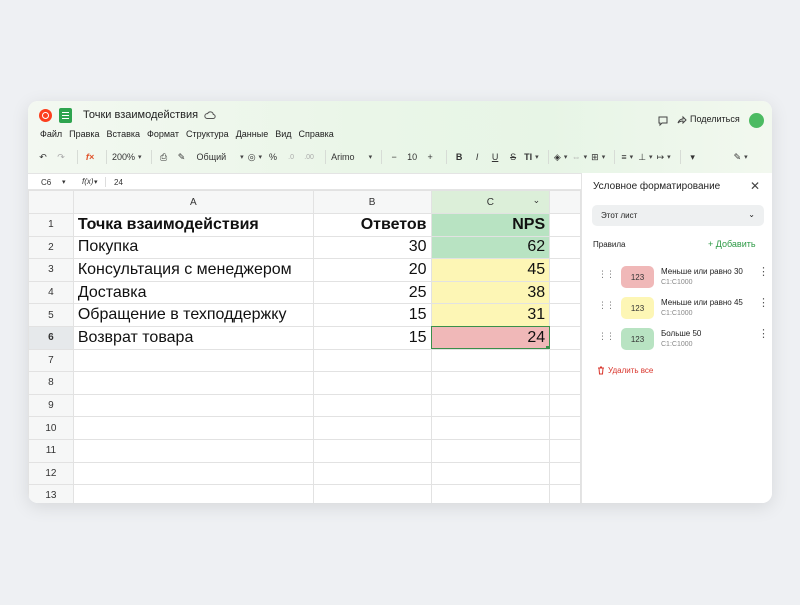 This screenshot has width=800, height=605. What do you see at coordinates (43, 157) in the screenshot?
I see `undo-icon: ↶` at bounding box center [43, 157].